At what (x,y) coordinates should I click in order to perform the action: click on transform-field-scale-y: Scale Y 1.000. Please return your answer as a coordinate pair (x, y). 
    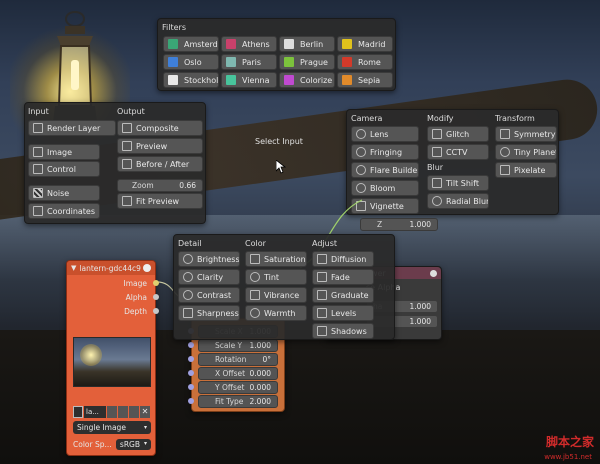
    Looking at the image, I should click on (238, 345).